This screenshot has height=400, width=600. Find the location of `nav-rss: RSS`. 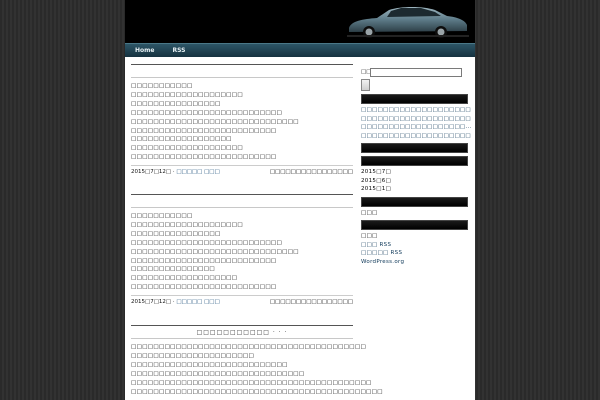

nav-rss: RSS is located at coordinates (178, 50).